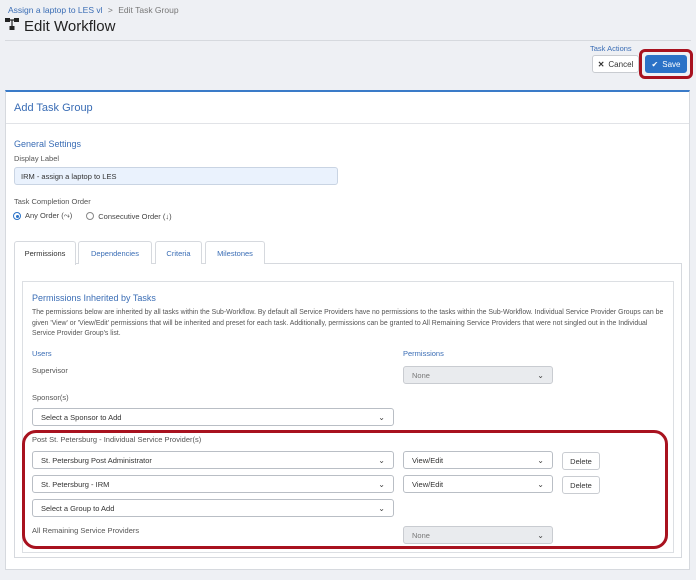 This screenshot has width=696, height=580. What do you see at coordinates (423, 353) in the screenshot?
I see `permissions-column-header: Permissions` at bounding box center [423, 353].